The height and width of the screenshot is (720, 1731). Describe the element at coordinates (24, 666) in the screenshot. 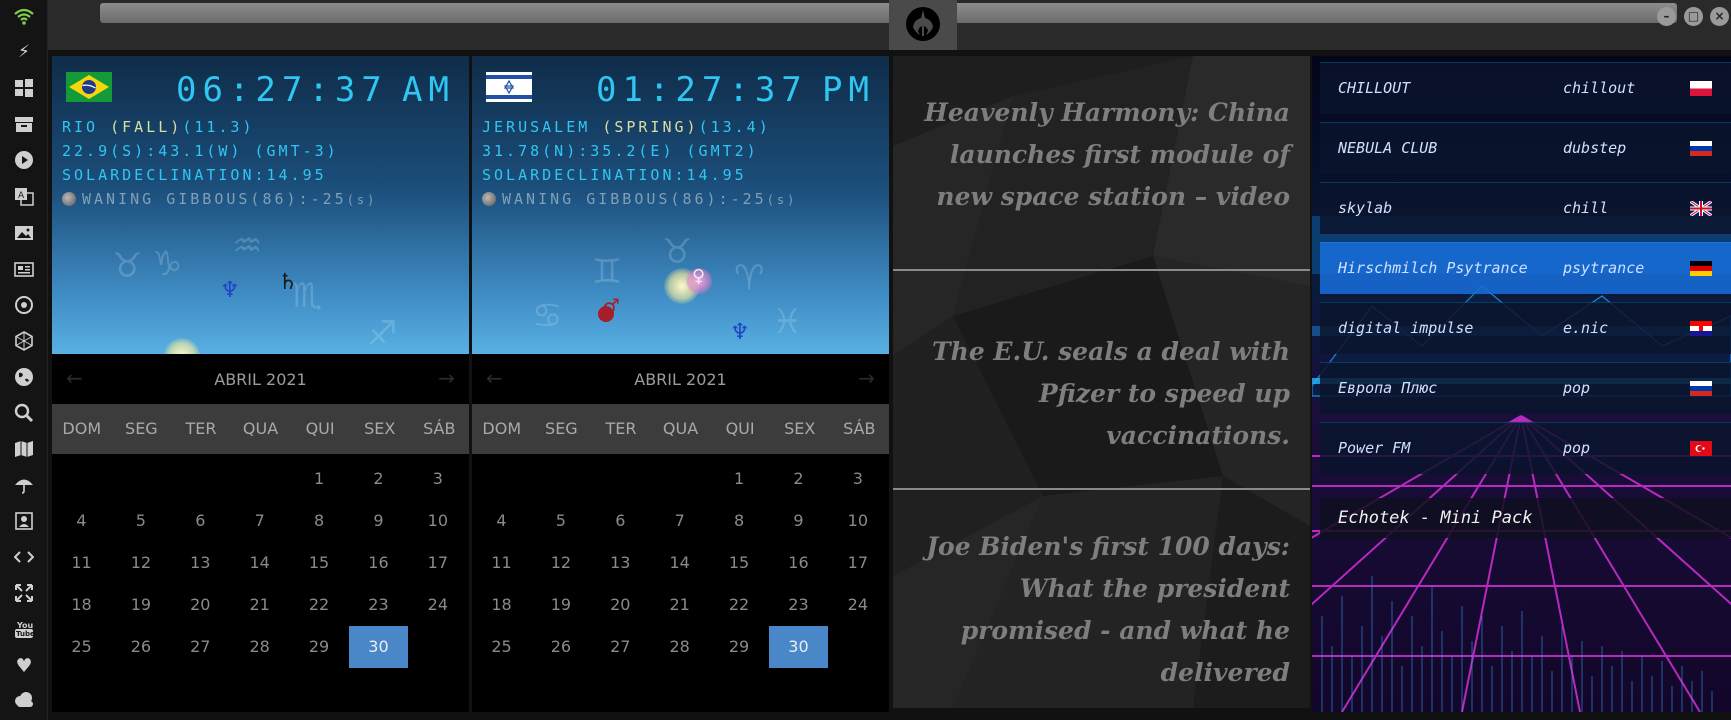

I see `heart-icon: ♥` at that location.